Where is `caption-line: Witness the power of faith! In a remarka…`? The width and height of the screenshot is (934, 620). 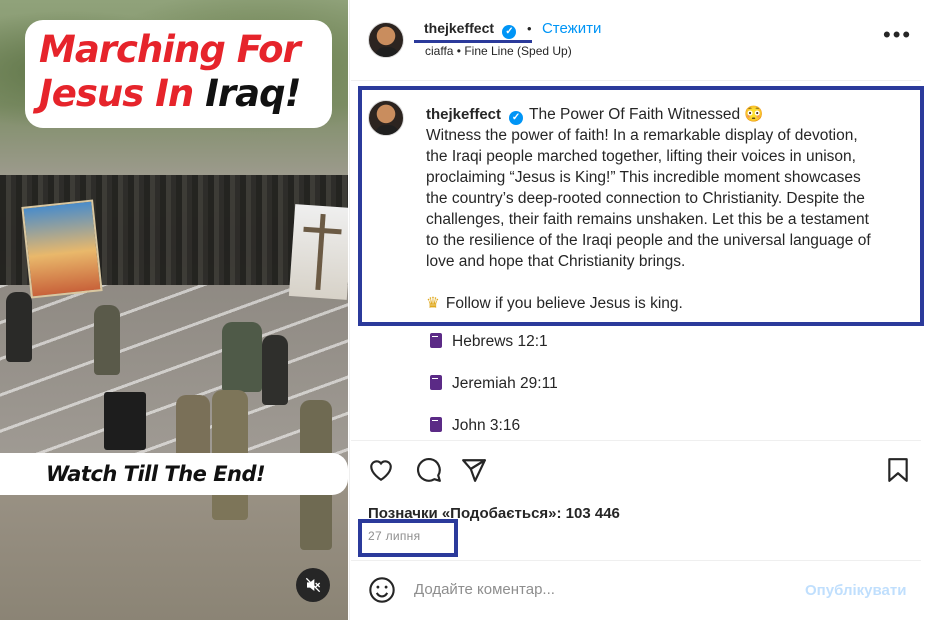 caption-line: Witness the power of faith! In a remarka… is located at coordinates (642, 135).